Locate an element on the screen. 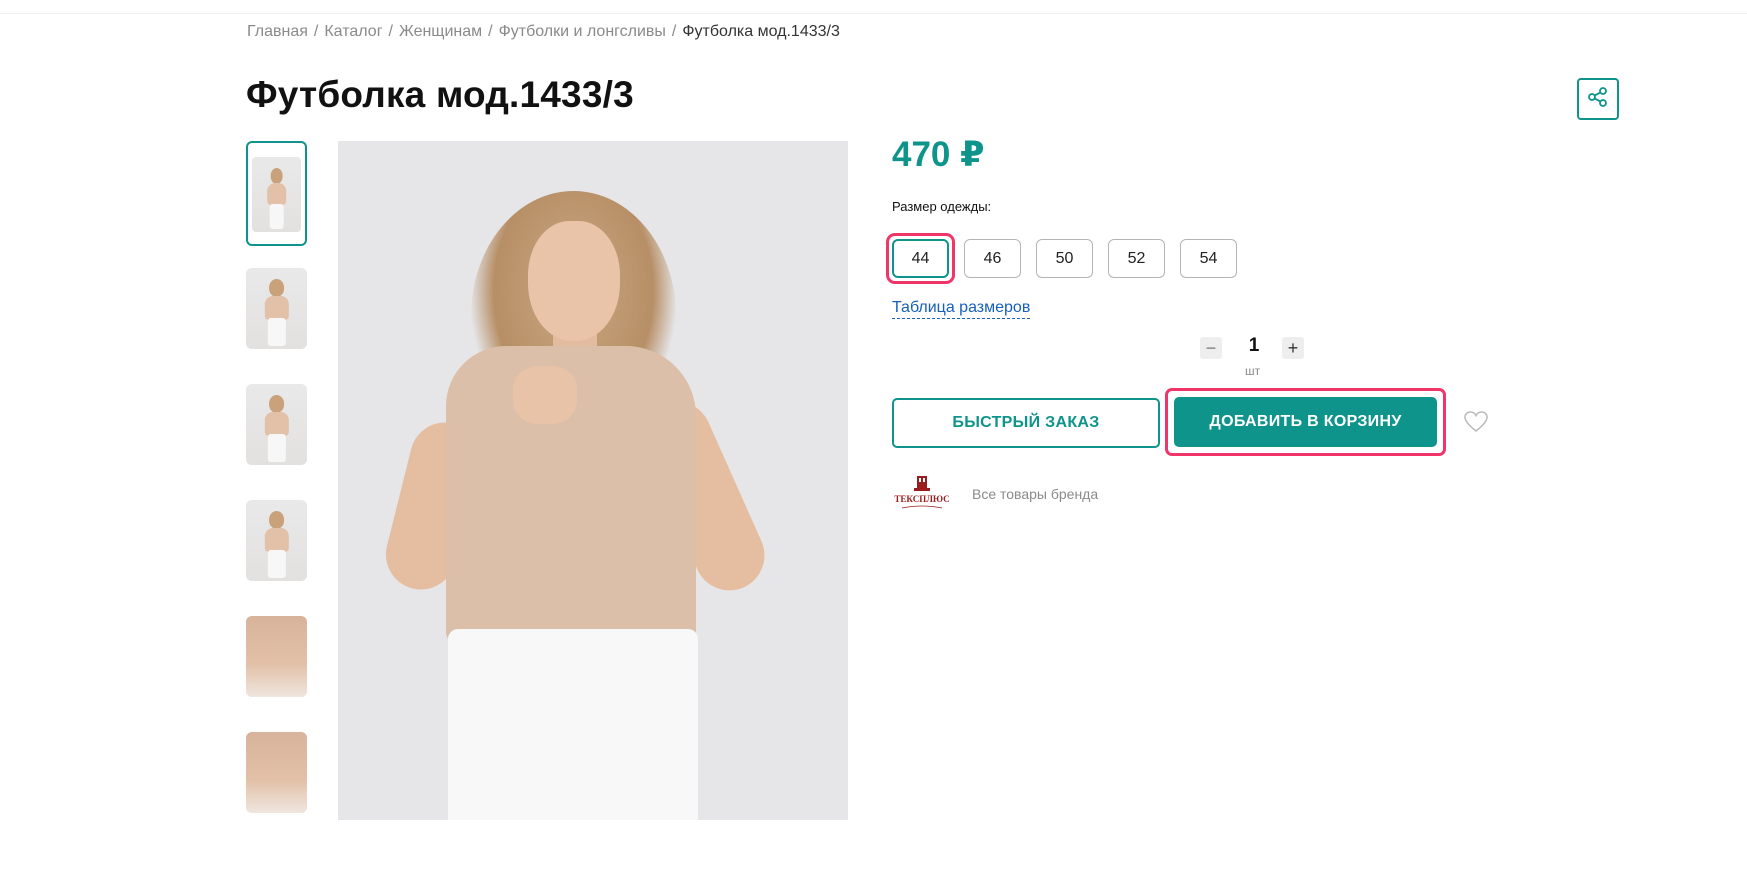 The image size is (1747, 883). quantity-stepper: − 1 + is located at coordinates (1252, 348).